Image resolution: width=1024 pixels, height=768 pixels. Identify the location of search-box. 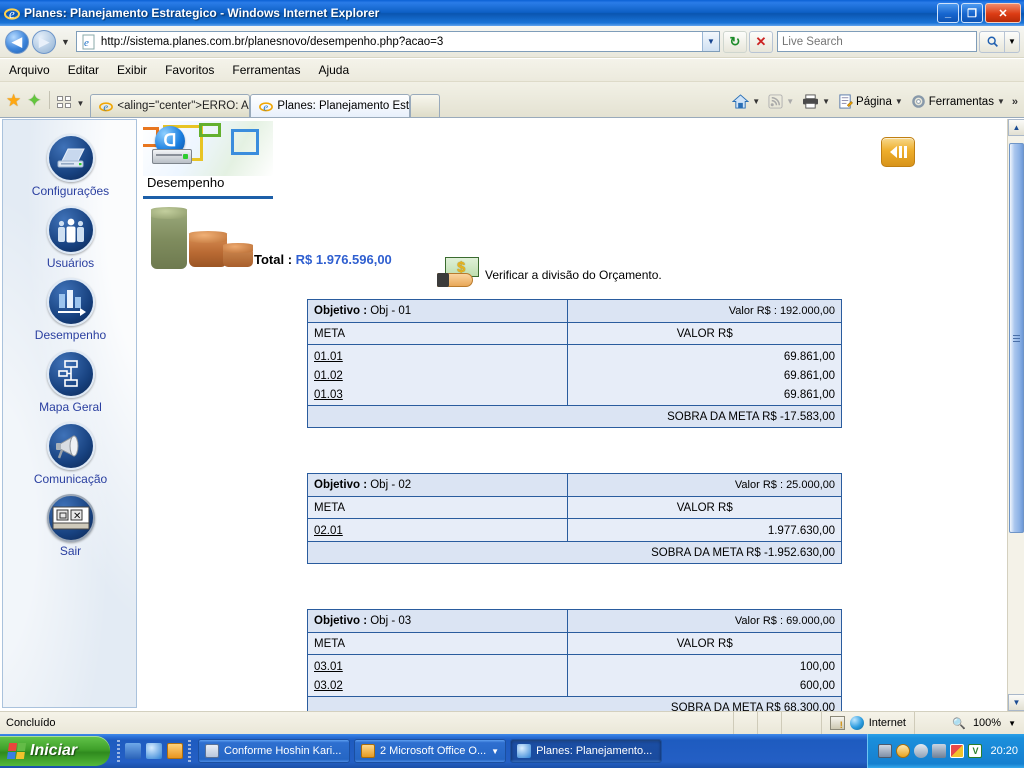
(877, 41).